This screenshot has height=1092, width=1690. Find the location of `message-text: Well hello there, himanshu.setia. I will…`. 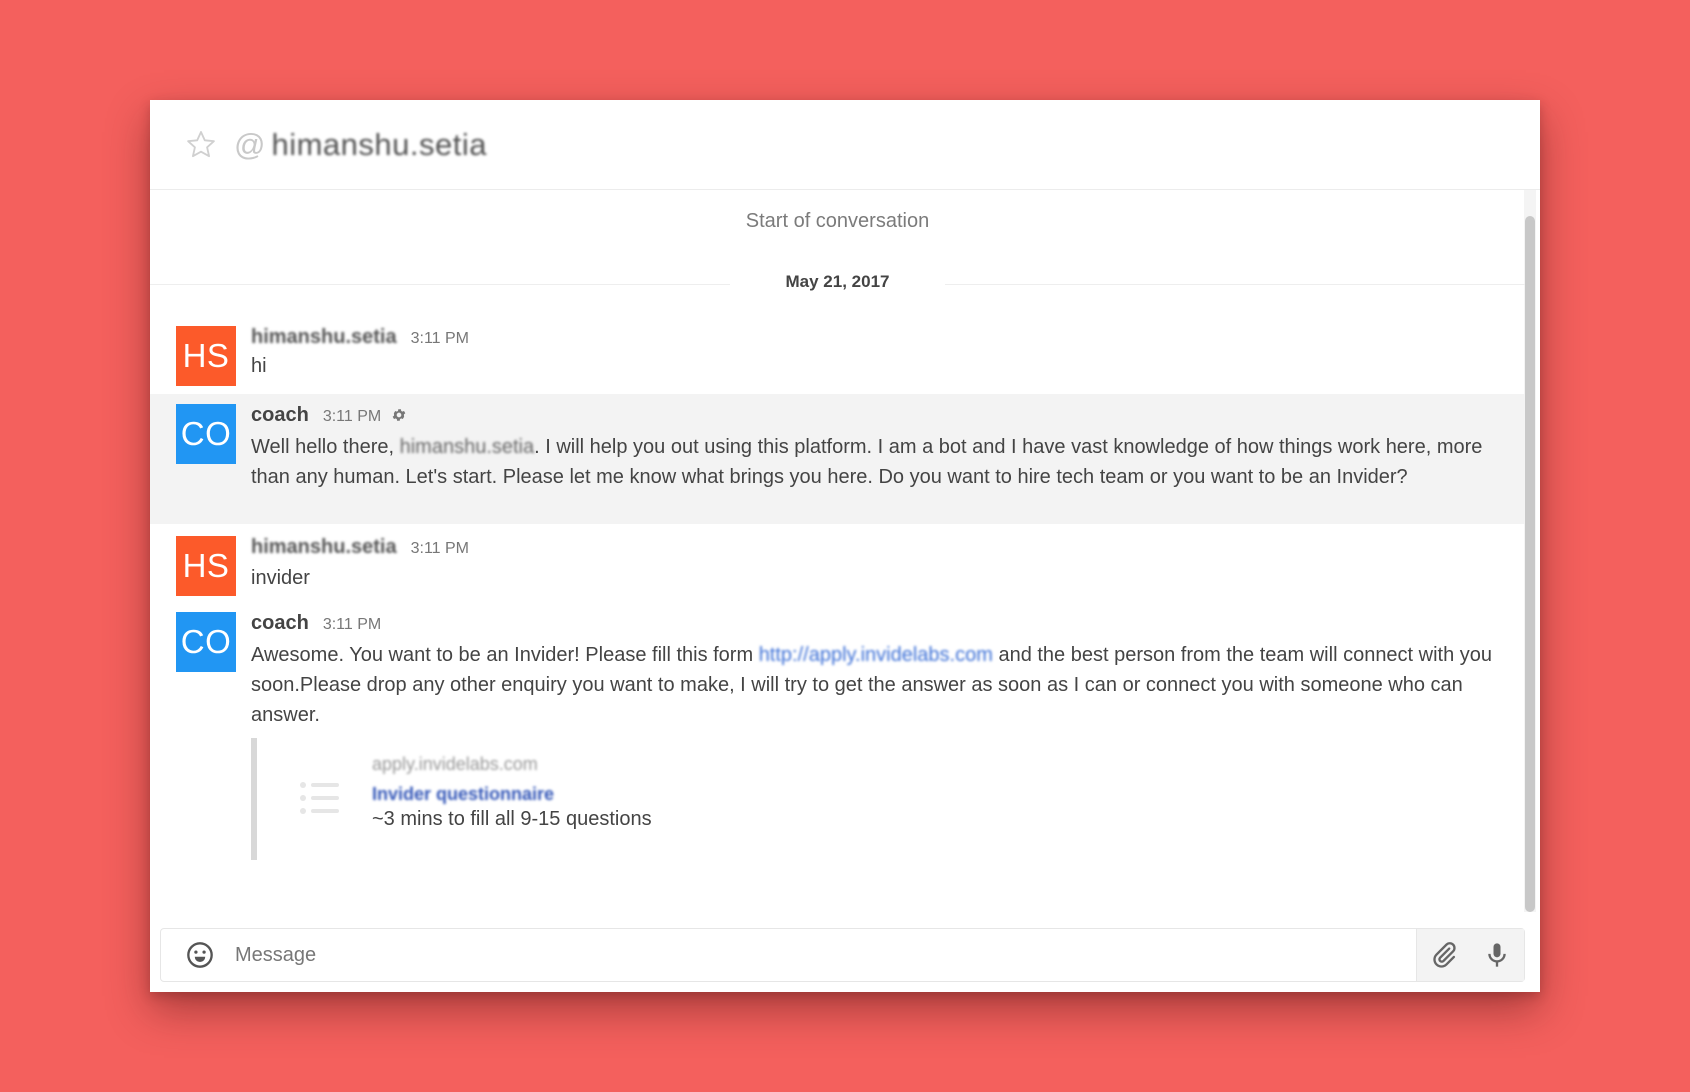

message-text: Well hello there, himanshu.setia. I will… is located at coordinates (867, 462).